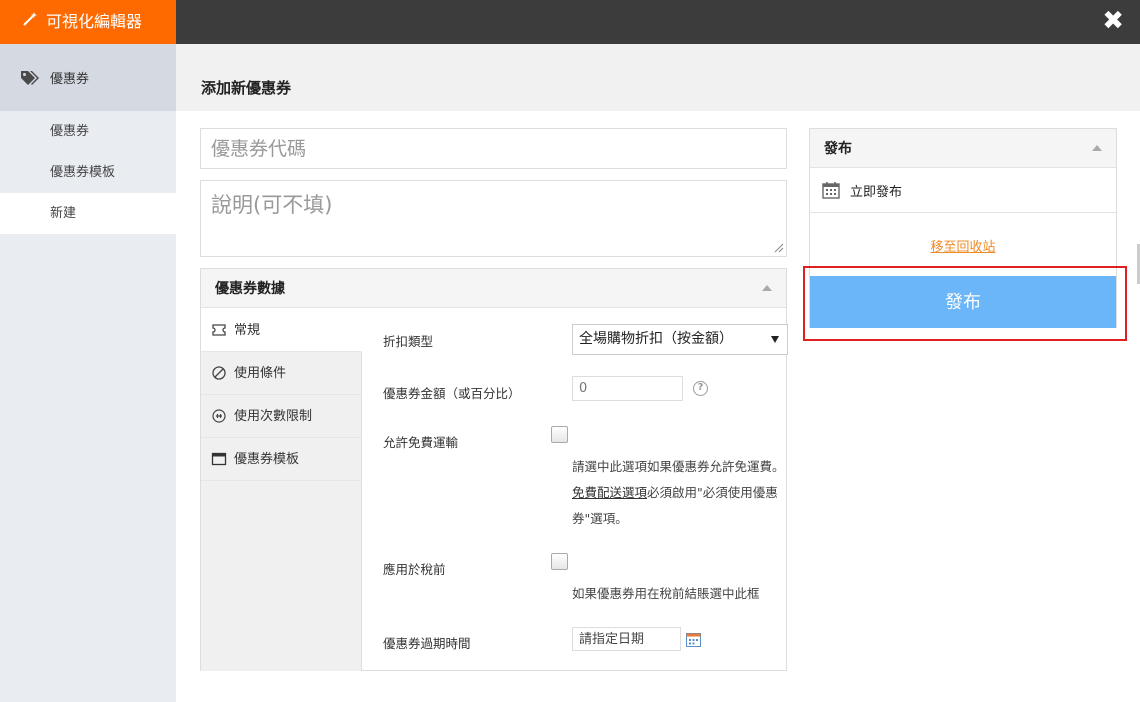 The height and width of the screenshot is (702, 1140). What do you see at coordinates (609, 492) in the screenshot?
I see `free-shipping-options-link: 免費配送選項` at bounding box center [609, 492].